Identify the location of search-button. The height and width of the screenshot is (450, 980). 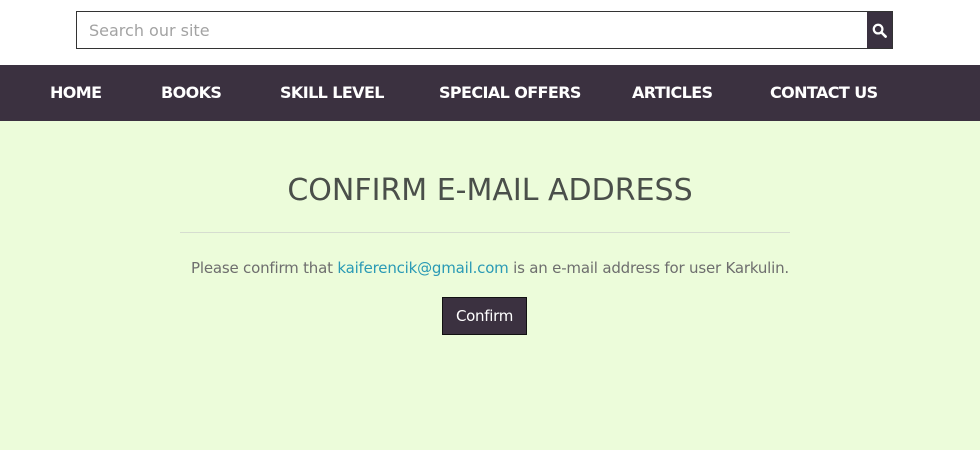
(879, 30).